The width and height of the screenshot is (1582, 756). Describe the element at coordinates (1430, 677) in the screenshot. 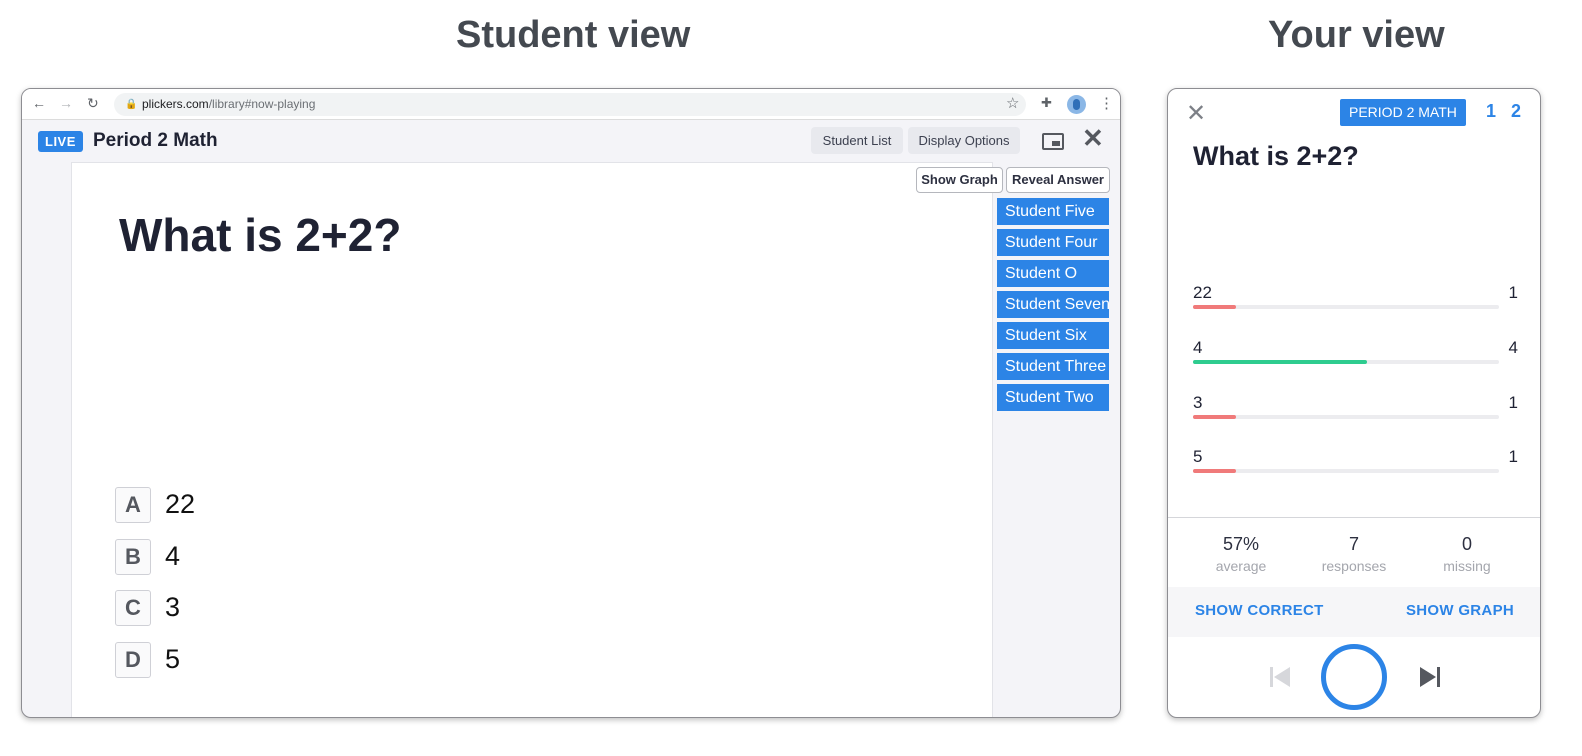

I see `next-icon` at that location.